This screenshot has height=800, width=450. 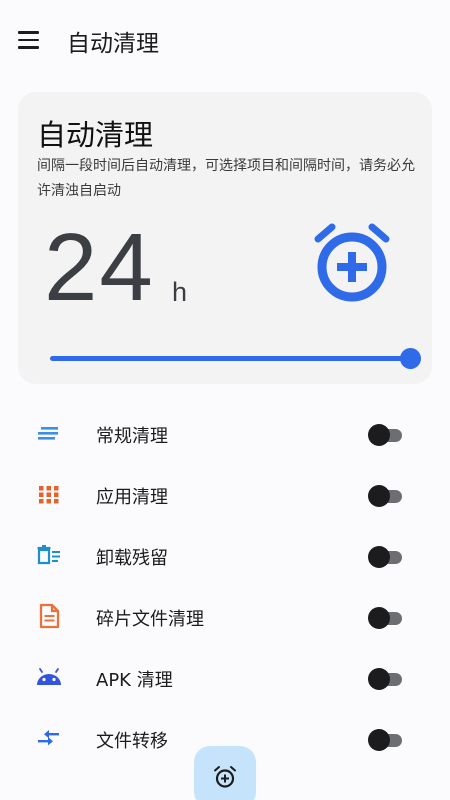 What do you see at coordinates (132, 741) in the screenshot?
I see `option-label: 文件转移` at bounding box center [132, 741].